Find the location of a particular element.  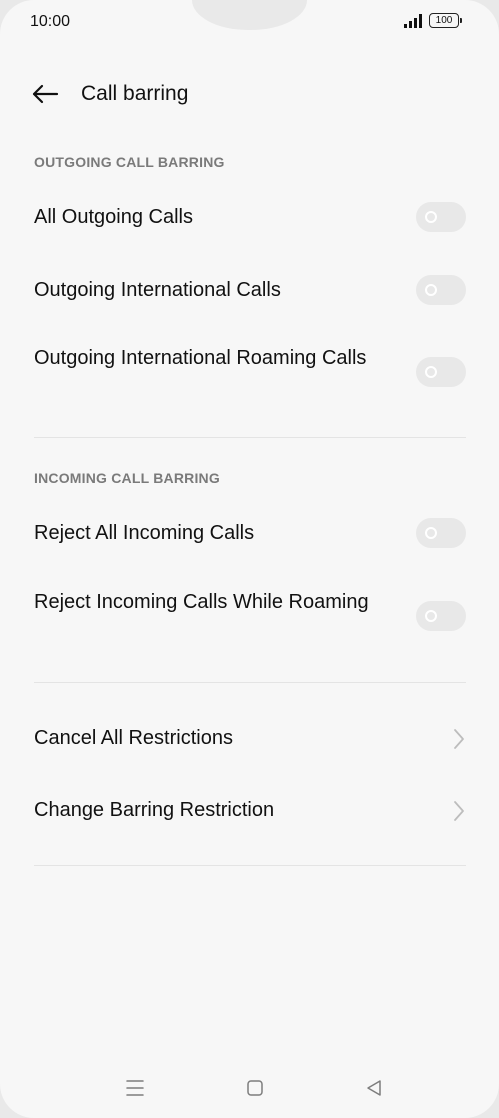

toggle-outgoing-international-calls is located at coordinates (441, 290).